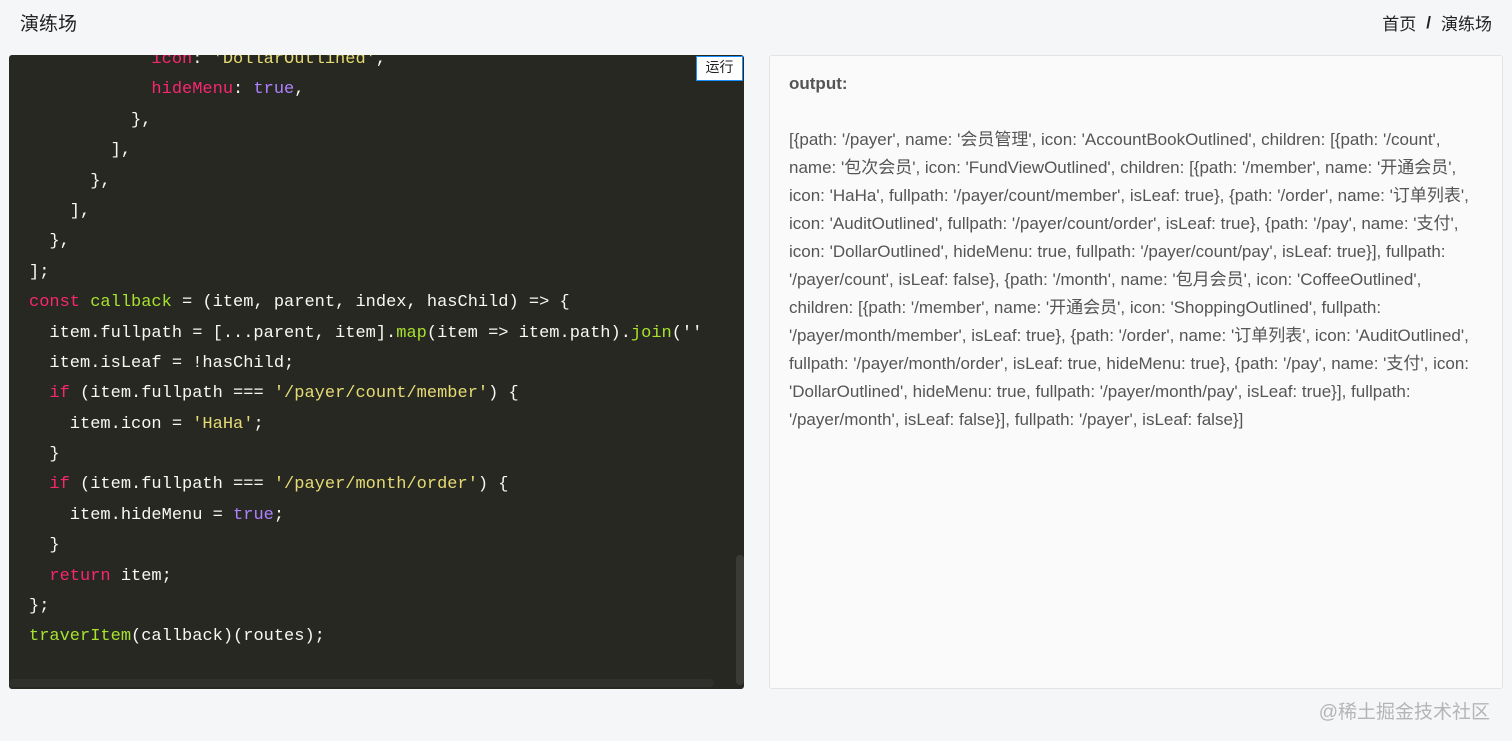 Image resolution: width=1512 pixels, height=741 pixels. Describe the element at coordinates (365, 607) in the screenshot. I see `code-line: };` at that location.